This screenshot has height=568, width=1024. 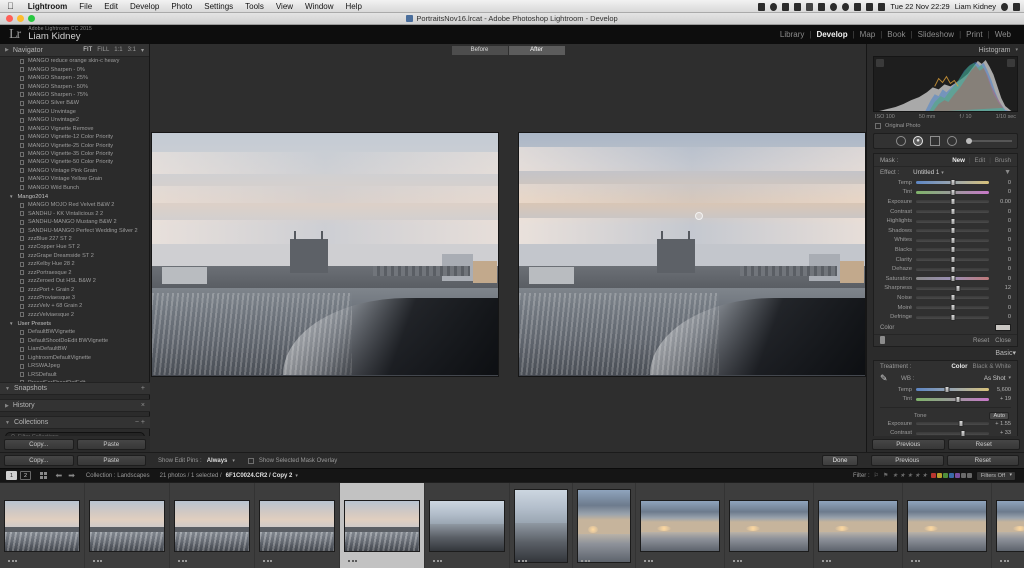 I want to click on menu-view: View, so click(x=284, y=6).